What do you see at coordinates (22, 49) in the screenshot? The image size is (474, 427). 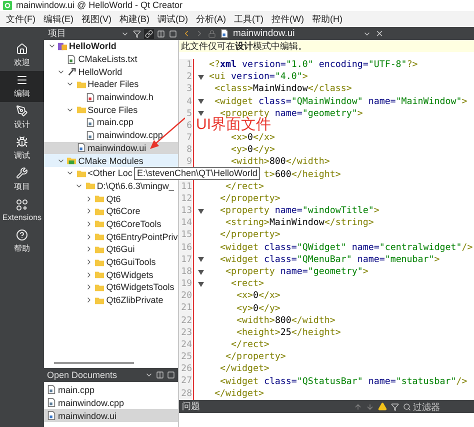 I see `home-icon` at bounding box center [22, 49].